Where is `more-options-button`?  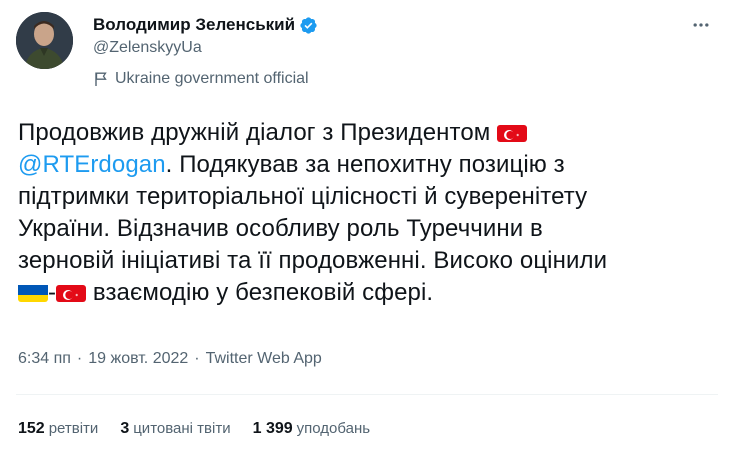 more-options-button is located at coordinates (701, 25).